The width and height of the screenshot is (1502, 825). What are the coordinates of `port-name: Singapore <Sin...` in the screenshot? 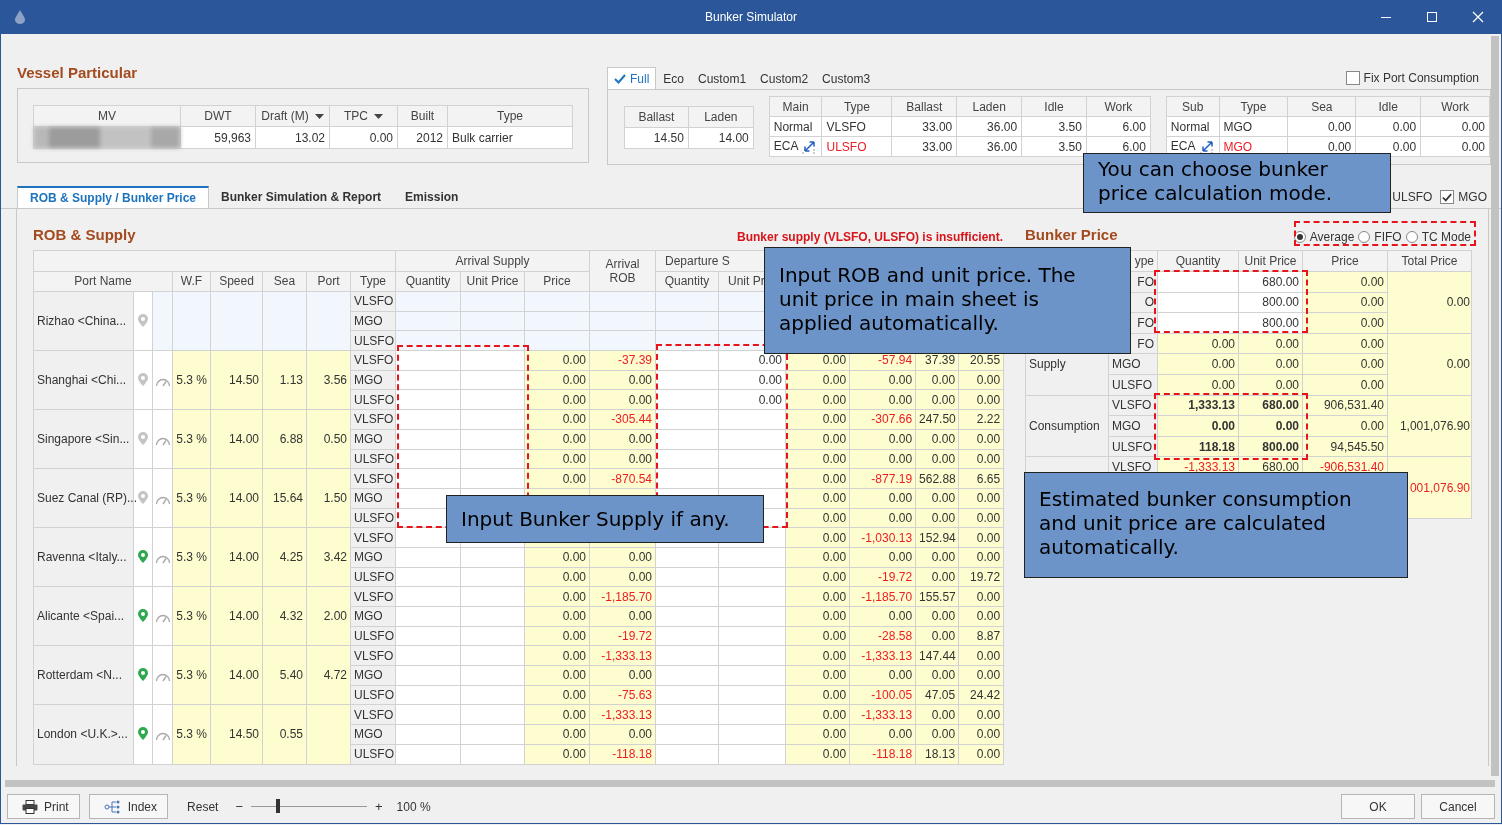 It's located at (83, 439).